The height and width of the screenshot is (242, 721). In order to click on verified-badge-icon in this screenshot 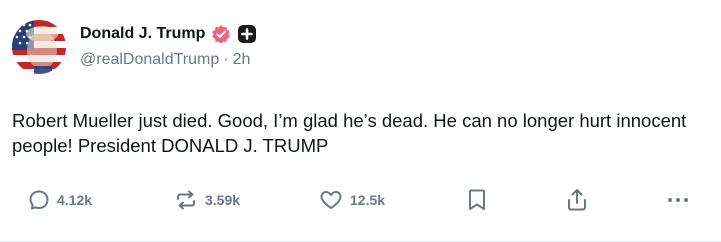, I will do `click(221, 34)`.